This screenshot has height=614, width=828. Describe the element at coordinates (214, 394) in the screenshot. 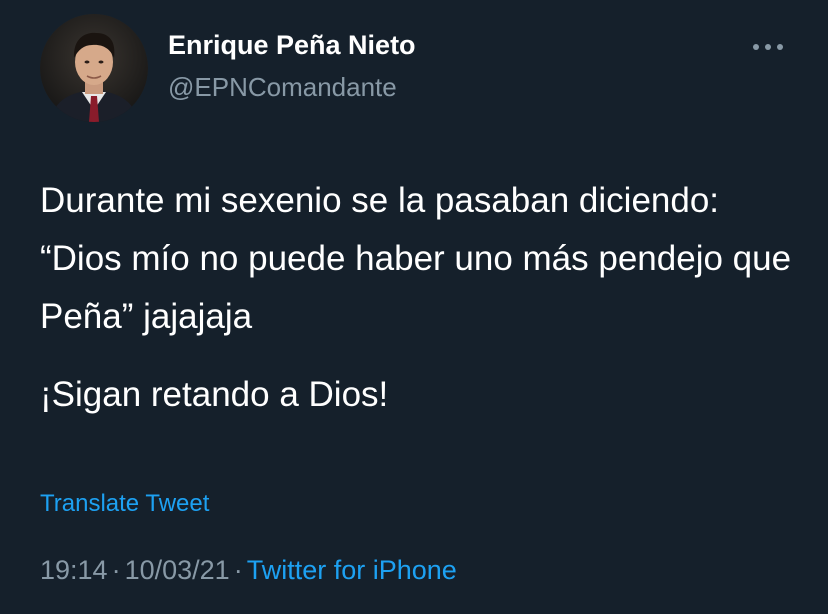

I see `tweet-paragraph: ¡Sigan retando a Dios!` at that location.